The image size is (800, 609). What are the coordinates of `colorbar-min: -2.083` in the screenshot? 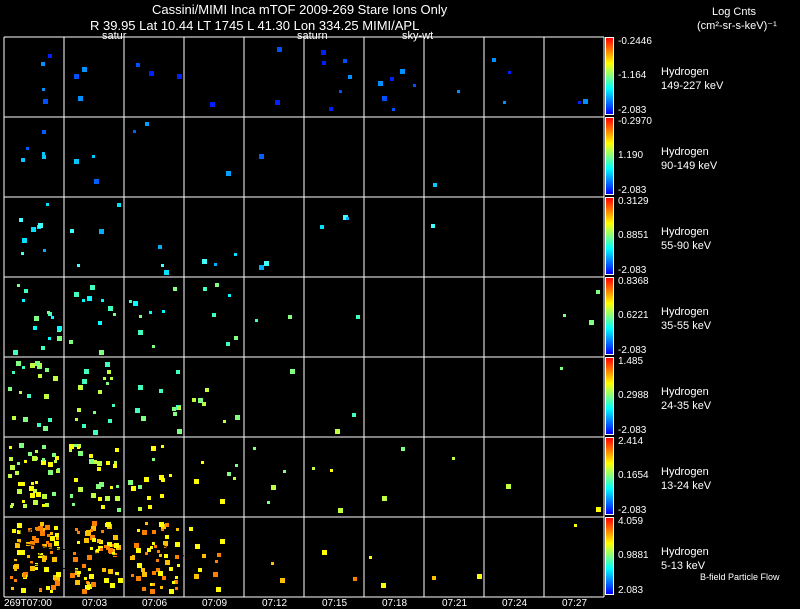 It's located at (632, 430).